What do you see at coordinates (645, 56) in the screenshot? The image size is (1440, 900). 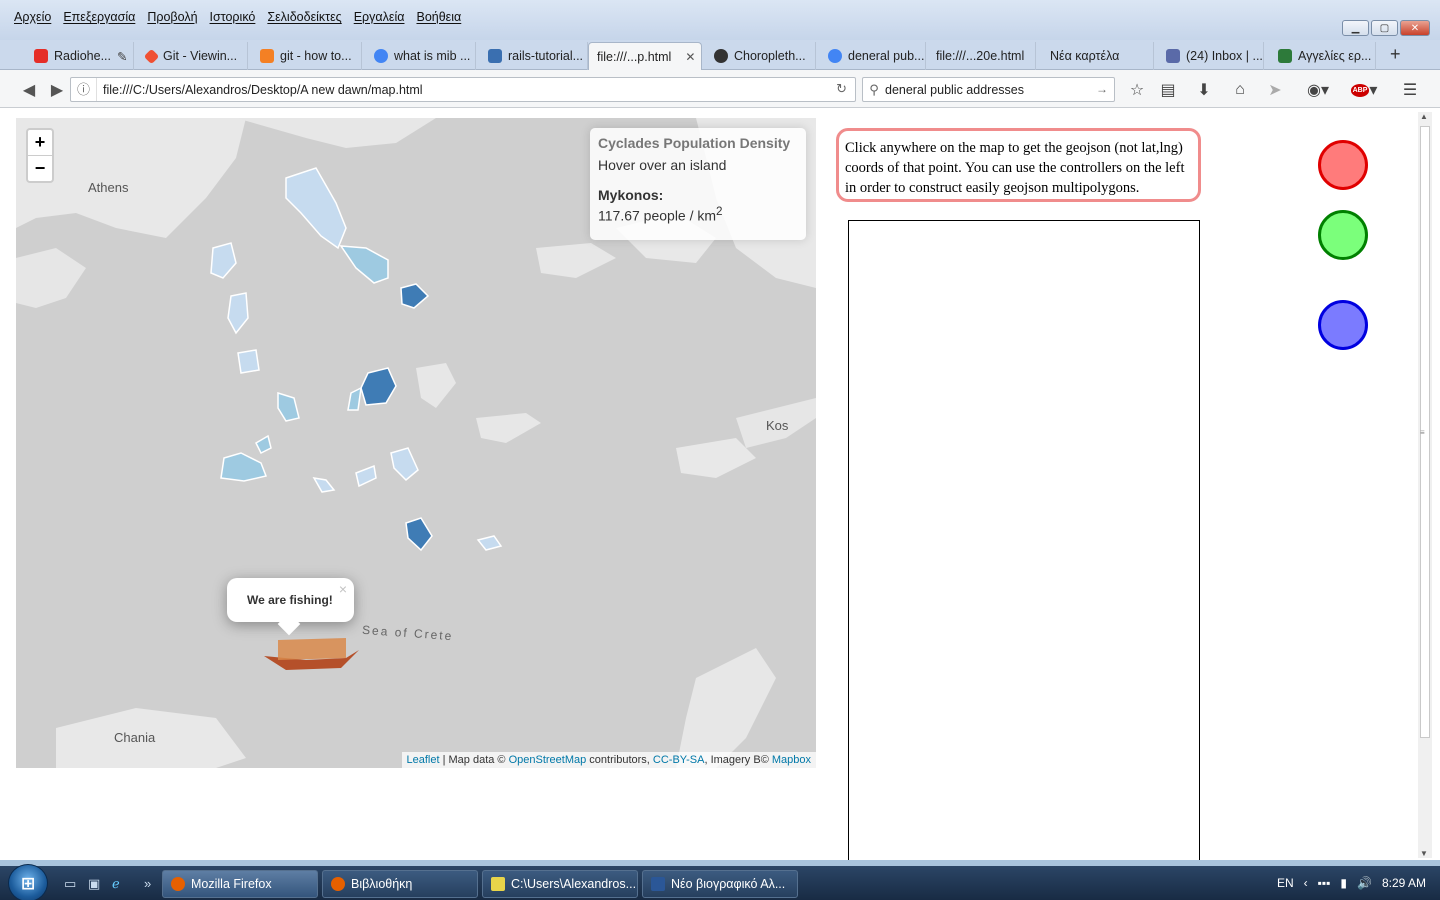 I see `tab-map-html: file:///...p.html ✕` at bounding box center [645, 56].